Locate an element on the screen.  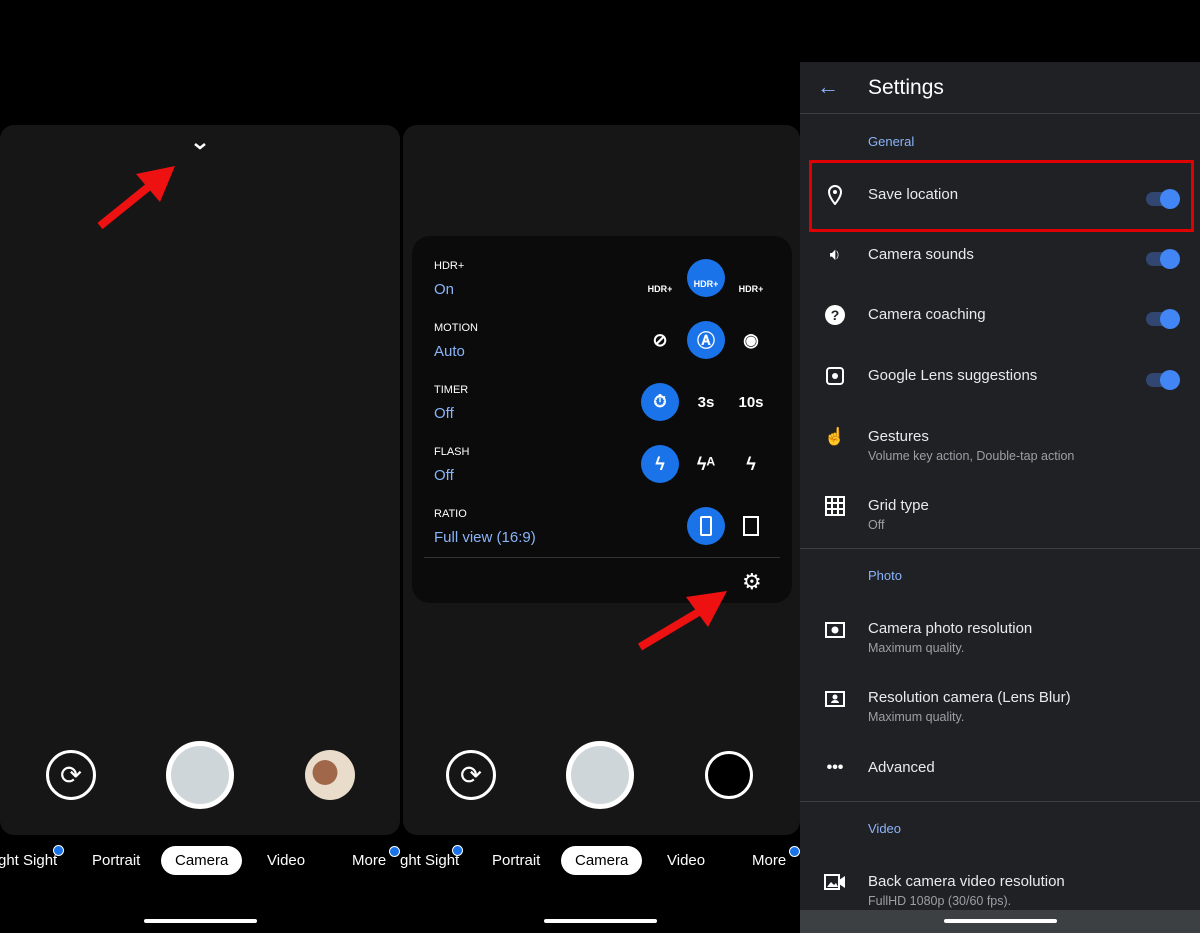
setting-title: Advanced is located at coordinates (901, 767).